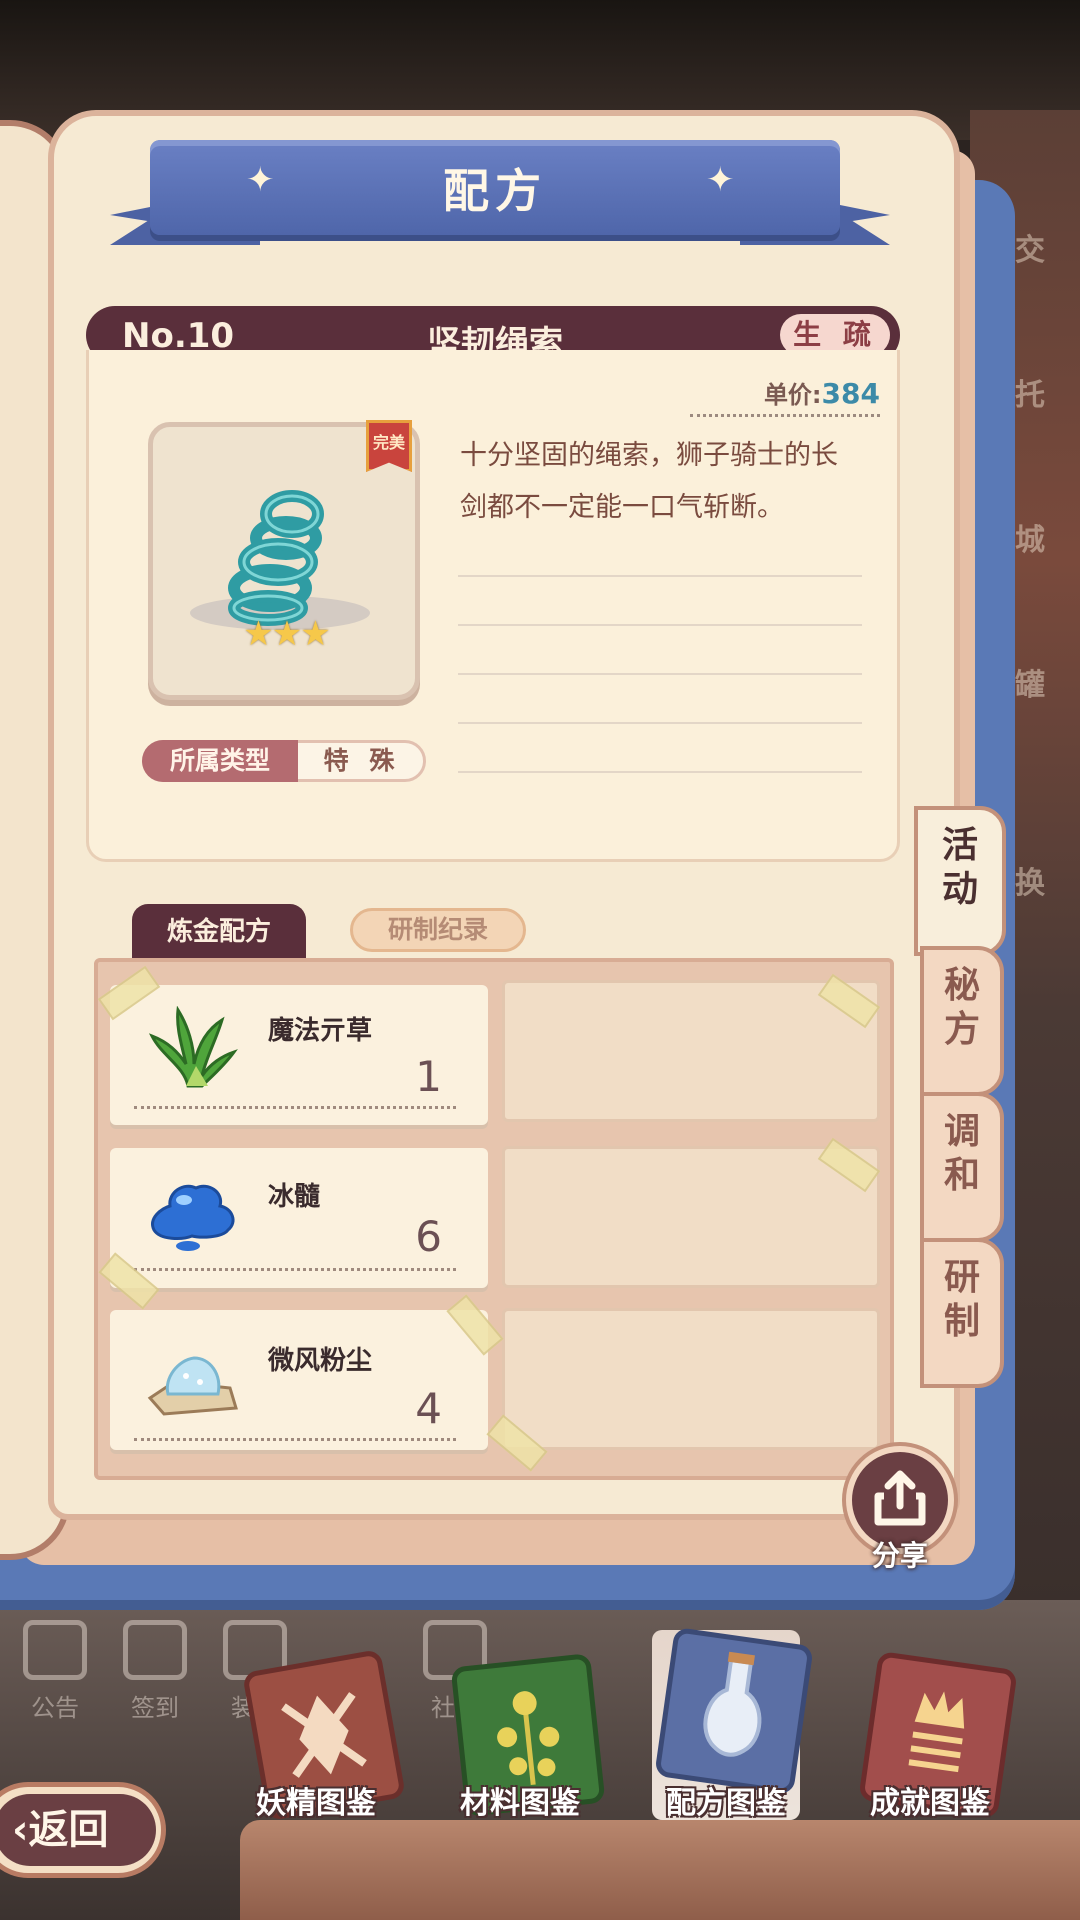 The height and width of the screenshot is (1920, 1080). What do you see at coordinates (193, 1047) in the screenshot?
I see `herb-icon` at bounding box center [193, 1047].